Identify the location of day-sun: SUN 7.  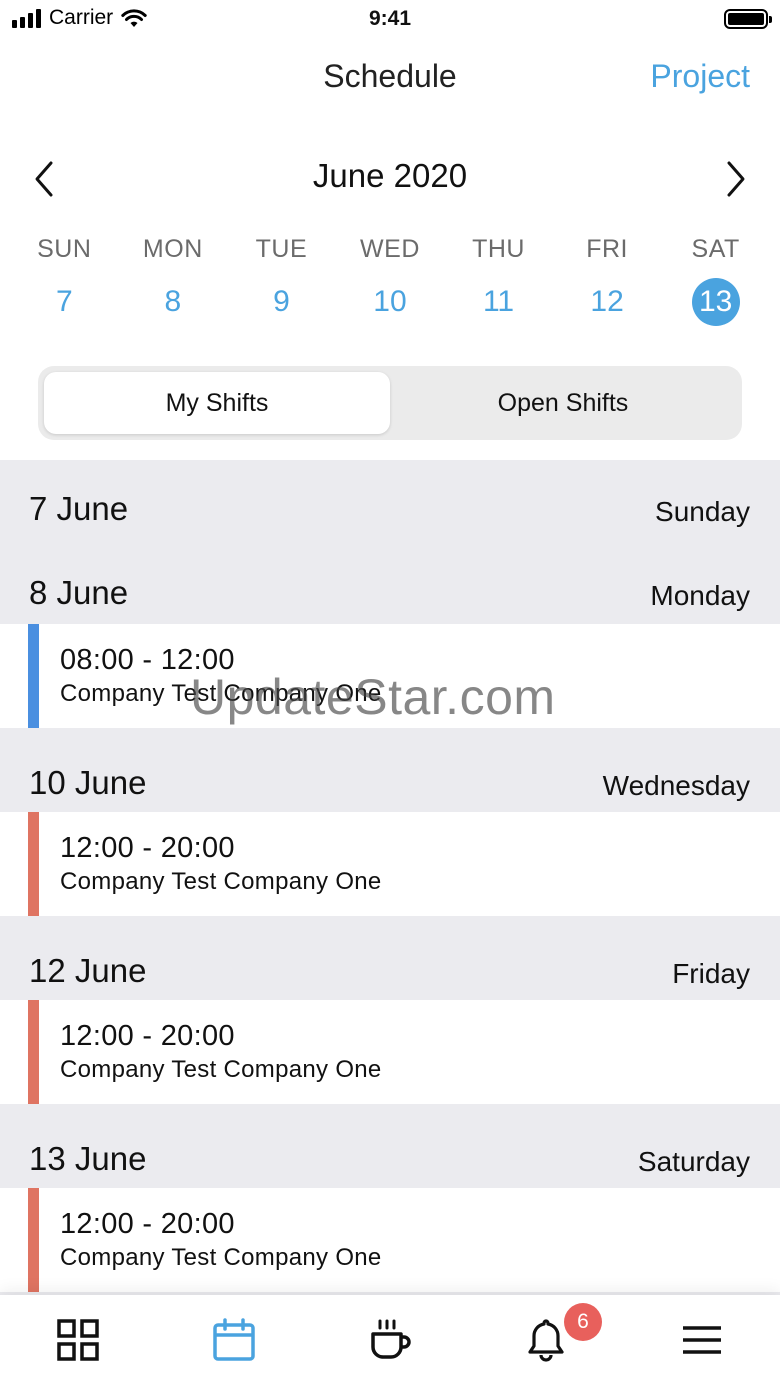
(64, 279).